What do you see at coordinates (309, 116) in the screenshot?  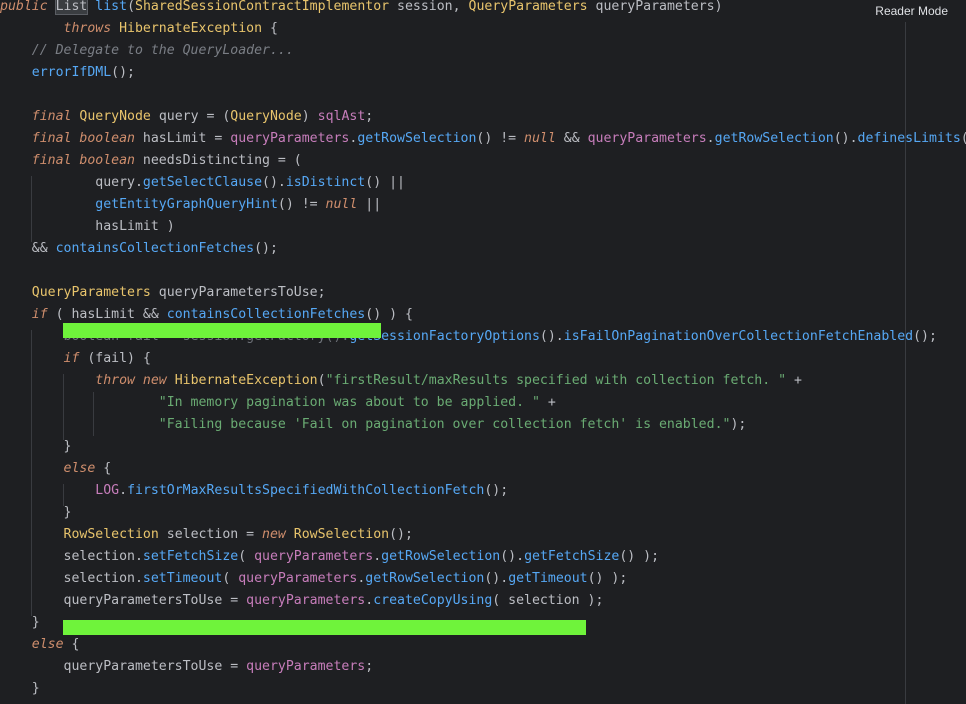 I see `code-token: )` at bounding box center [309, 116].